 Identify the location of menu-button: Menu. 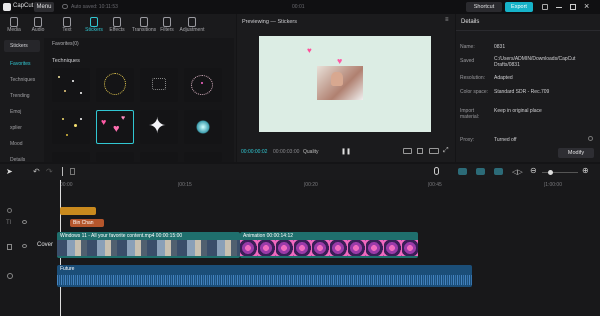
(44, 7).